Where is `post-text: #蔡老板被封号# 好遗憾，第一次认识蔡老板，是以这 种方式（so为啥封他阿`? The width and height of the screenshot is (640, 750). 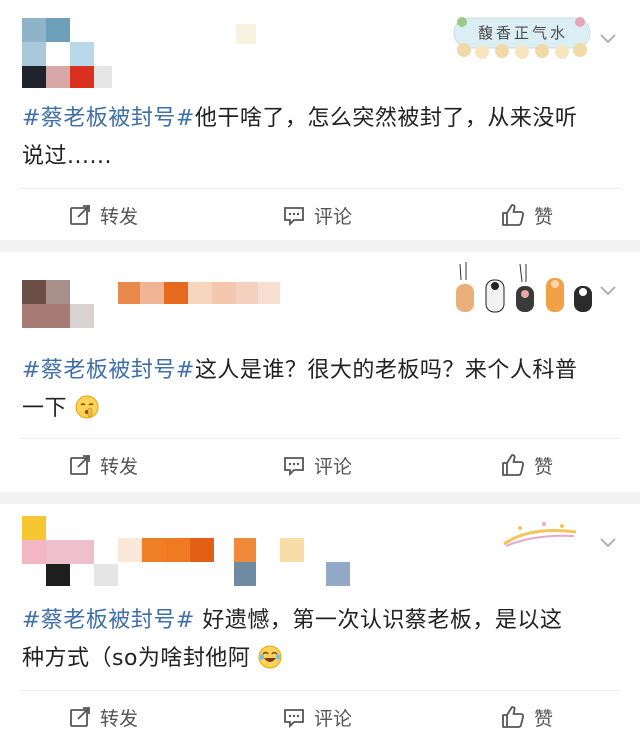 post-text: #蔡老板被封号# 好遗憾，第一次认识蔡老板，是以这 种方式（so为啥封他阿 is located at coordinates (292, 639).